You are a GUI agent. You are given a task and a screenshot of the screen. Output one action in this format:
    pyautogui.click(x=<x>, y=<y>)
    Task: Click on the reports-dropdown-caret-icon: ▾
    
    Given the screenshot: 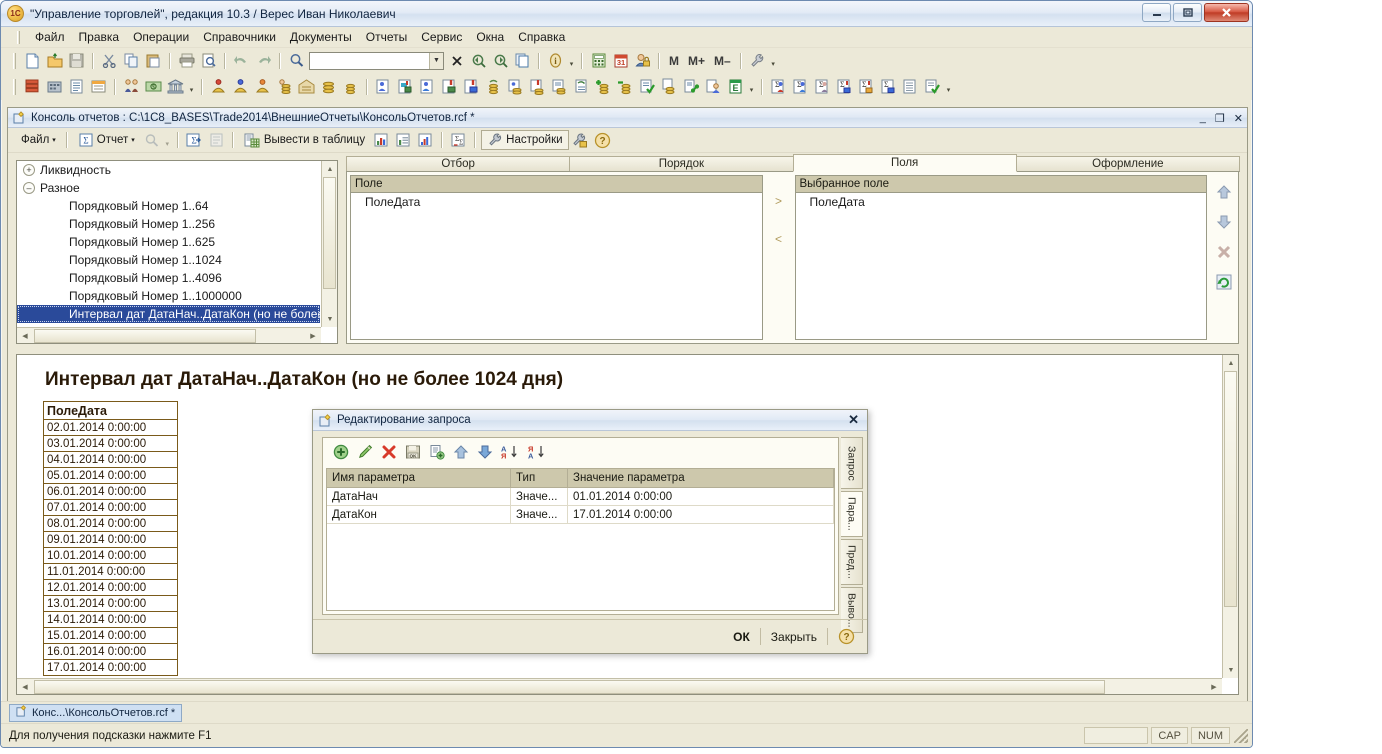 What is the action you would take?
    pyautogui.click(x=948, y=86)
    